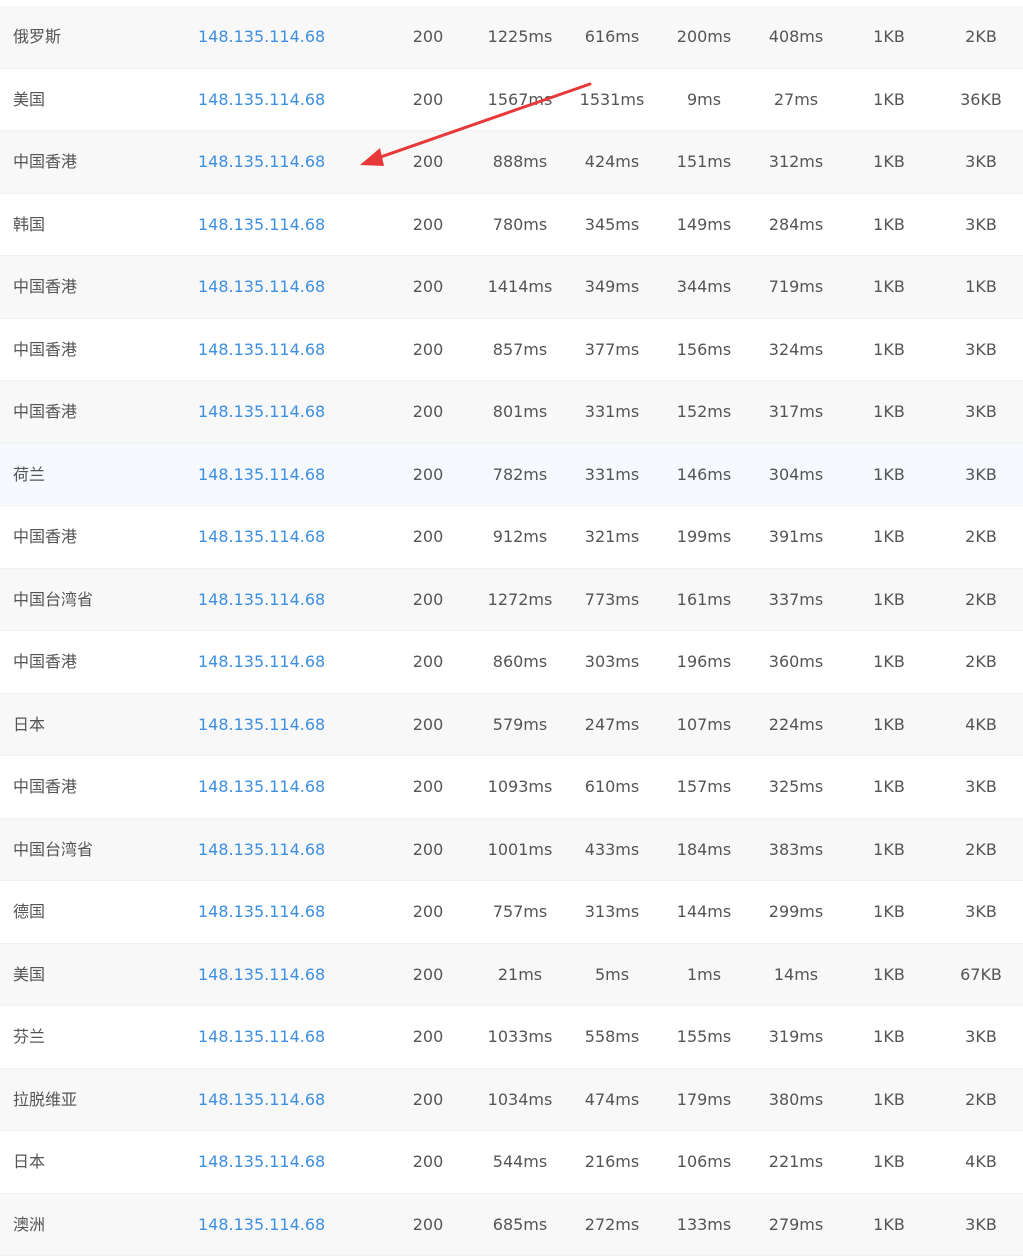 Image resolution: width=1023 pixels, height=1256 pixels. Describe the element at coordinates (520, 225) in the screenshot. I see `total-time-cell: 780ms` at that location.